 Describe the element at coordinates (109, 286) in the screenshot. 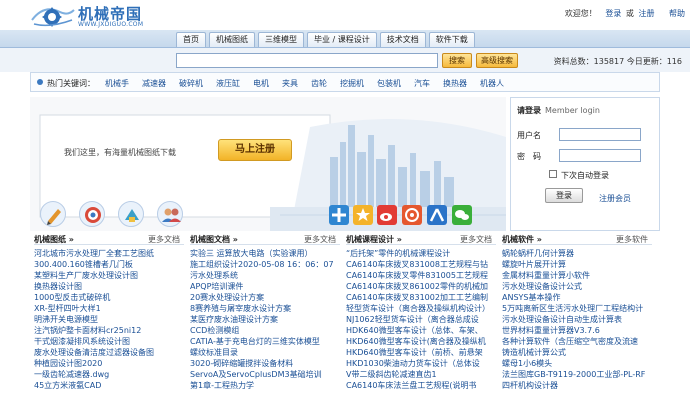

I see `list-item: 换热器设计图` at that location.